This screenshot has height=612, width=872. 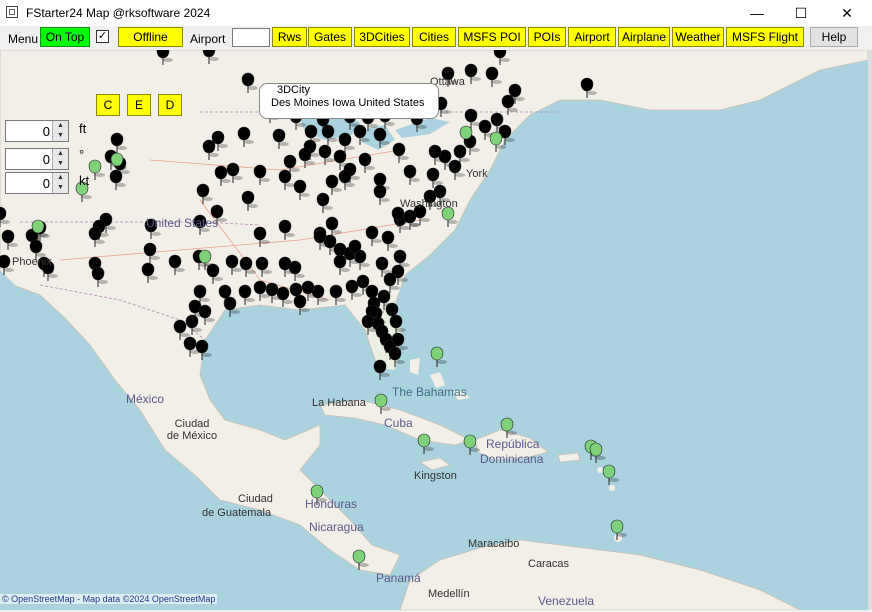 What do you see at coordinates (757, 13) in the screenshot?
I see `minimize-button: —` at bounding box center [757, 13].